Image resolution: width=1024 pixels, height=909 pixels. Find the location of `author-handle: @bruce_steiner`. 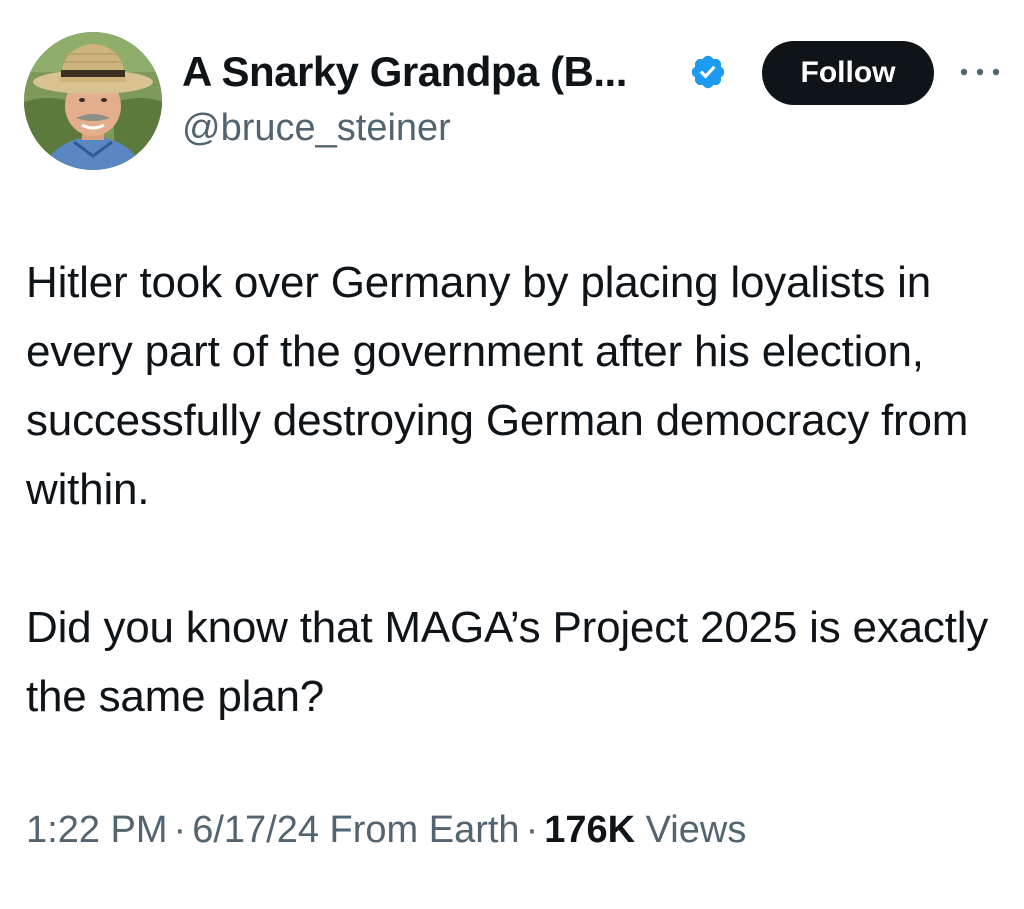

author-handle: @bruce_steiner is located at coordinates (316, 128).